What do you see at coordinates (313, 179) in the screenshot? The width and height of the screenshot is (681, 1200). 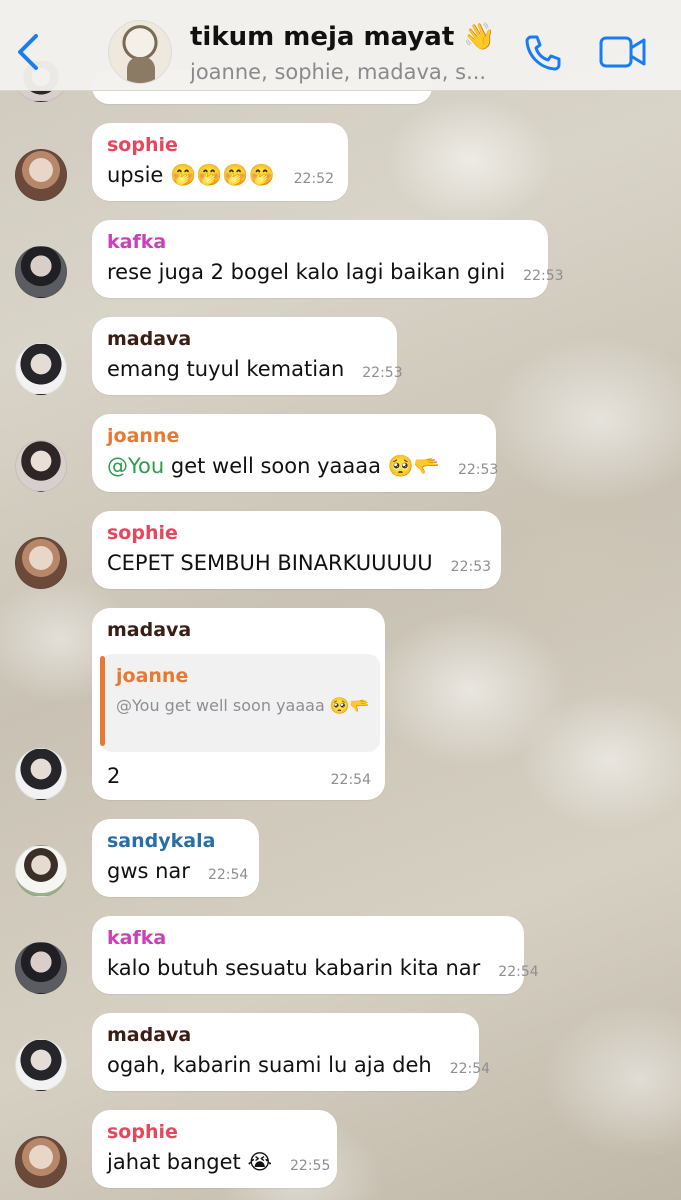 I see `message-time: 22:52` at bounding box center [313, 179].